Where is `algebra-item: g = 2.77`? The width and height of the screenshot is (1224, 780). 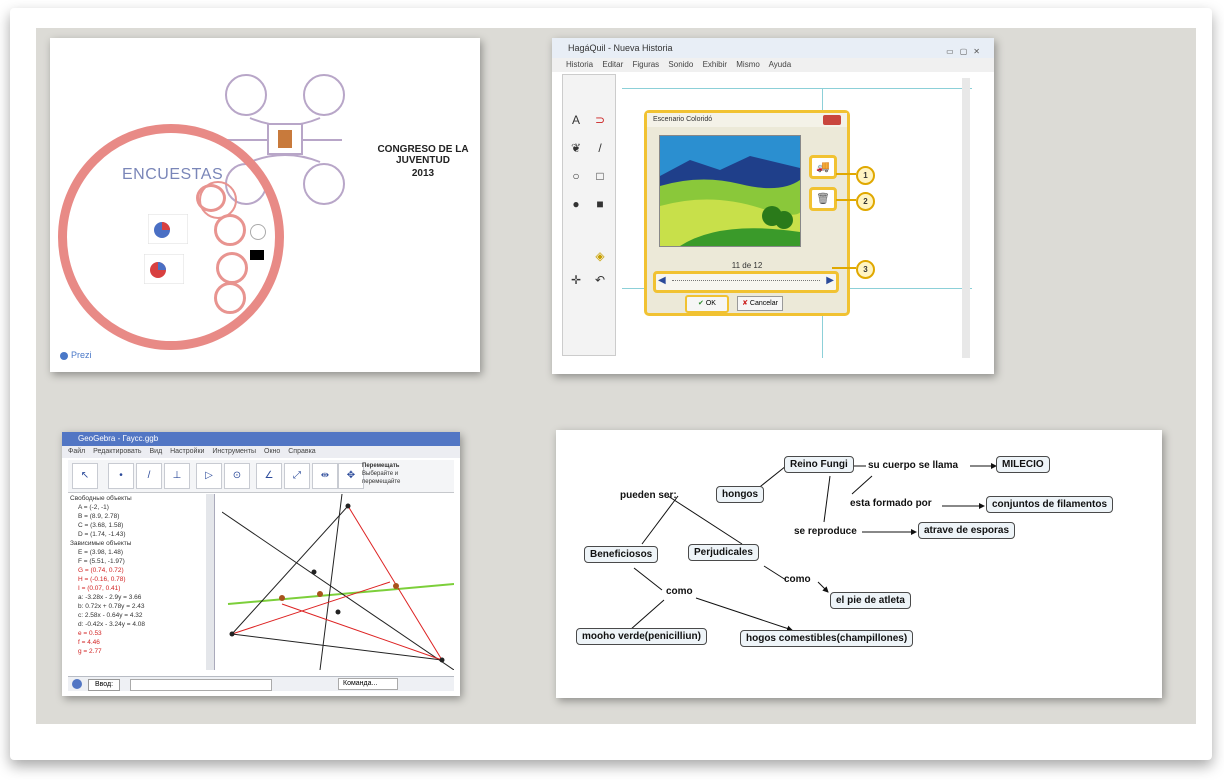
algebra-item: g = 2.77 is located at coordinates (141, 651).